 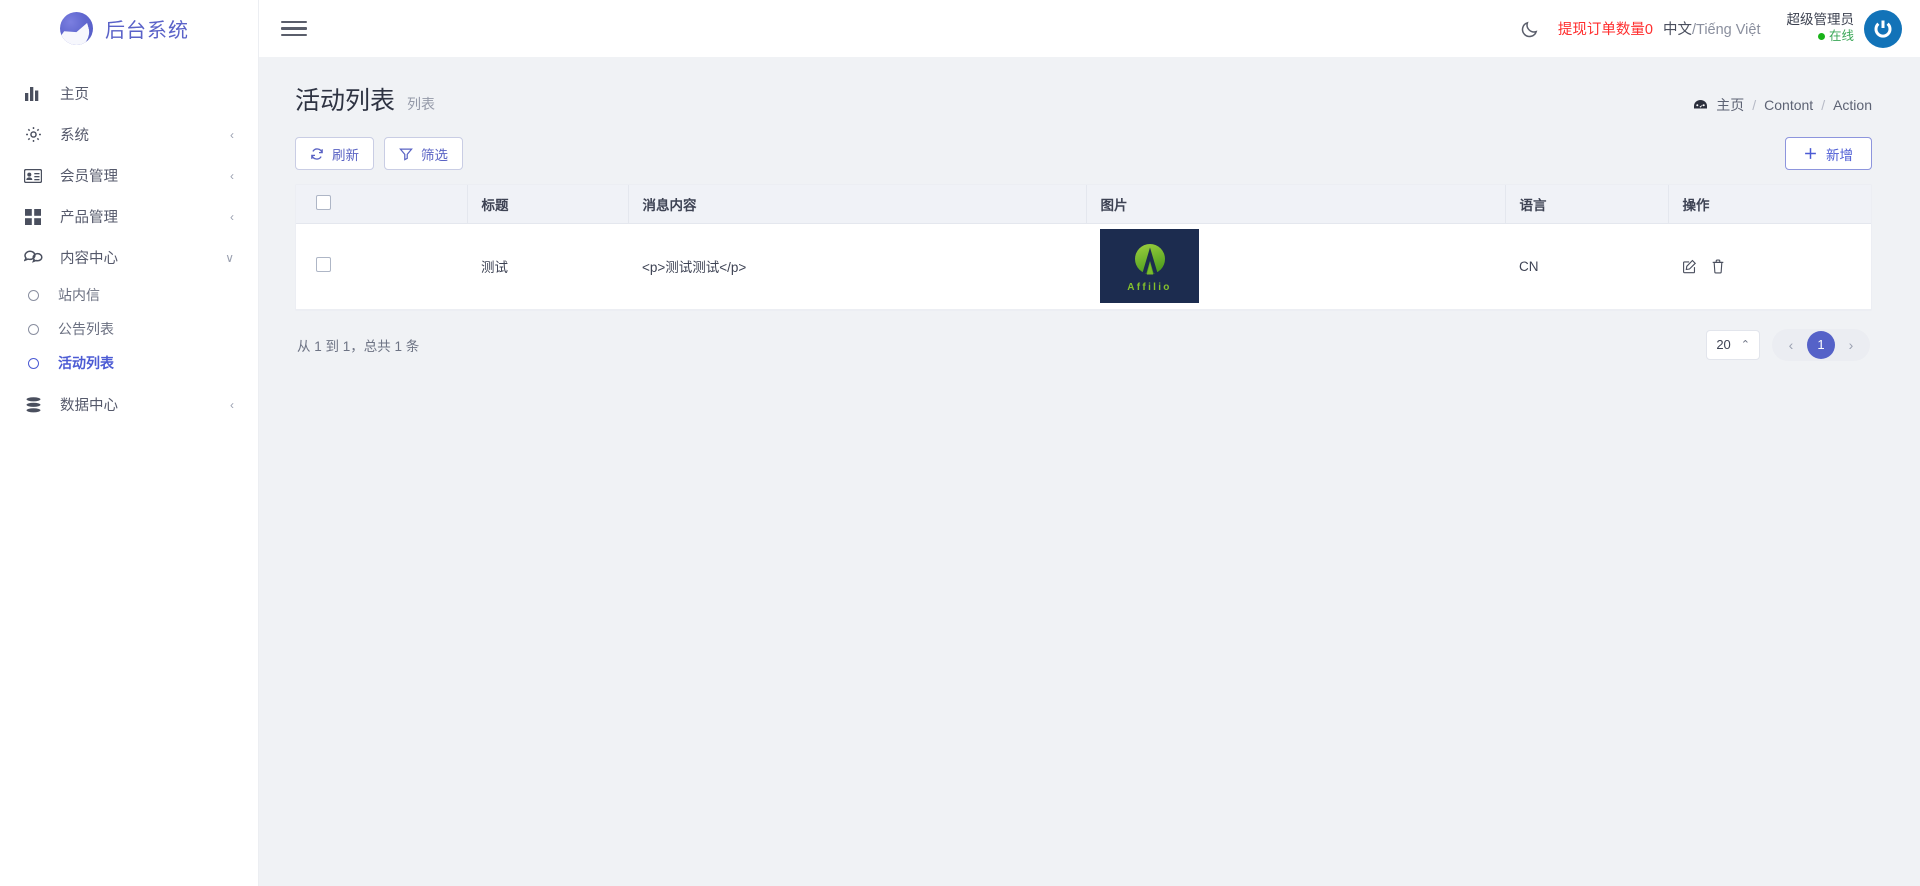 I want to click on table-row: 测试 <p>测试测试</p> Affilio CN, so click(x=1083, y=266).